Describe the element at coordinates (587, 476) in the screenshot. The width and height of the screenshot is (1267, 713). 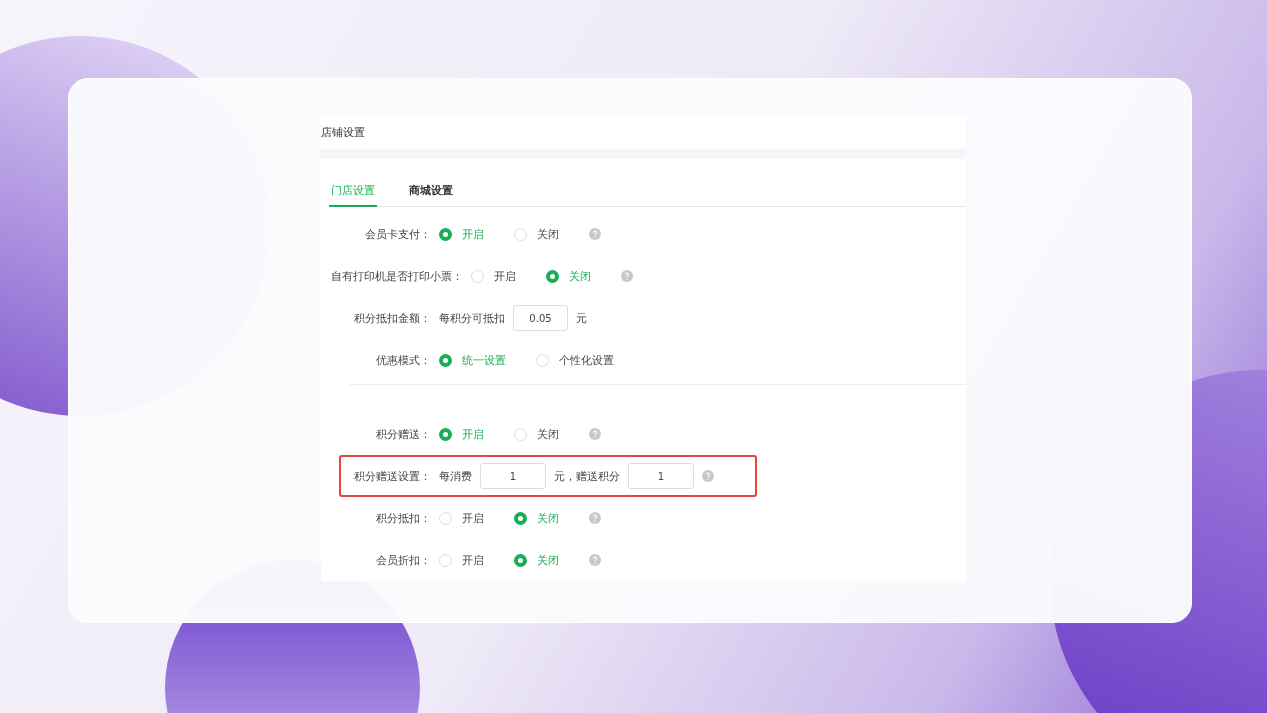
I see `field-text: 元，赠送积分` at that location.